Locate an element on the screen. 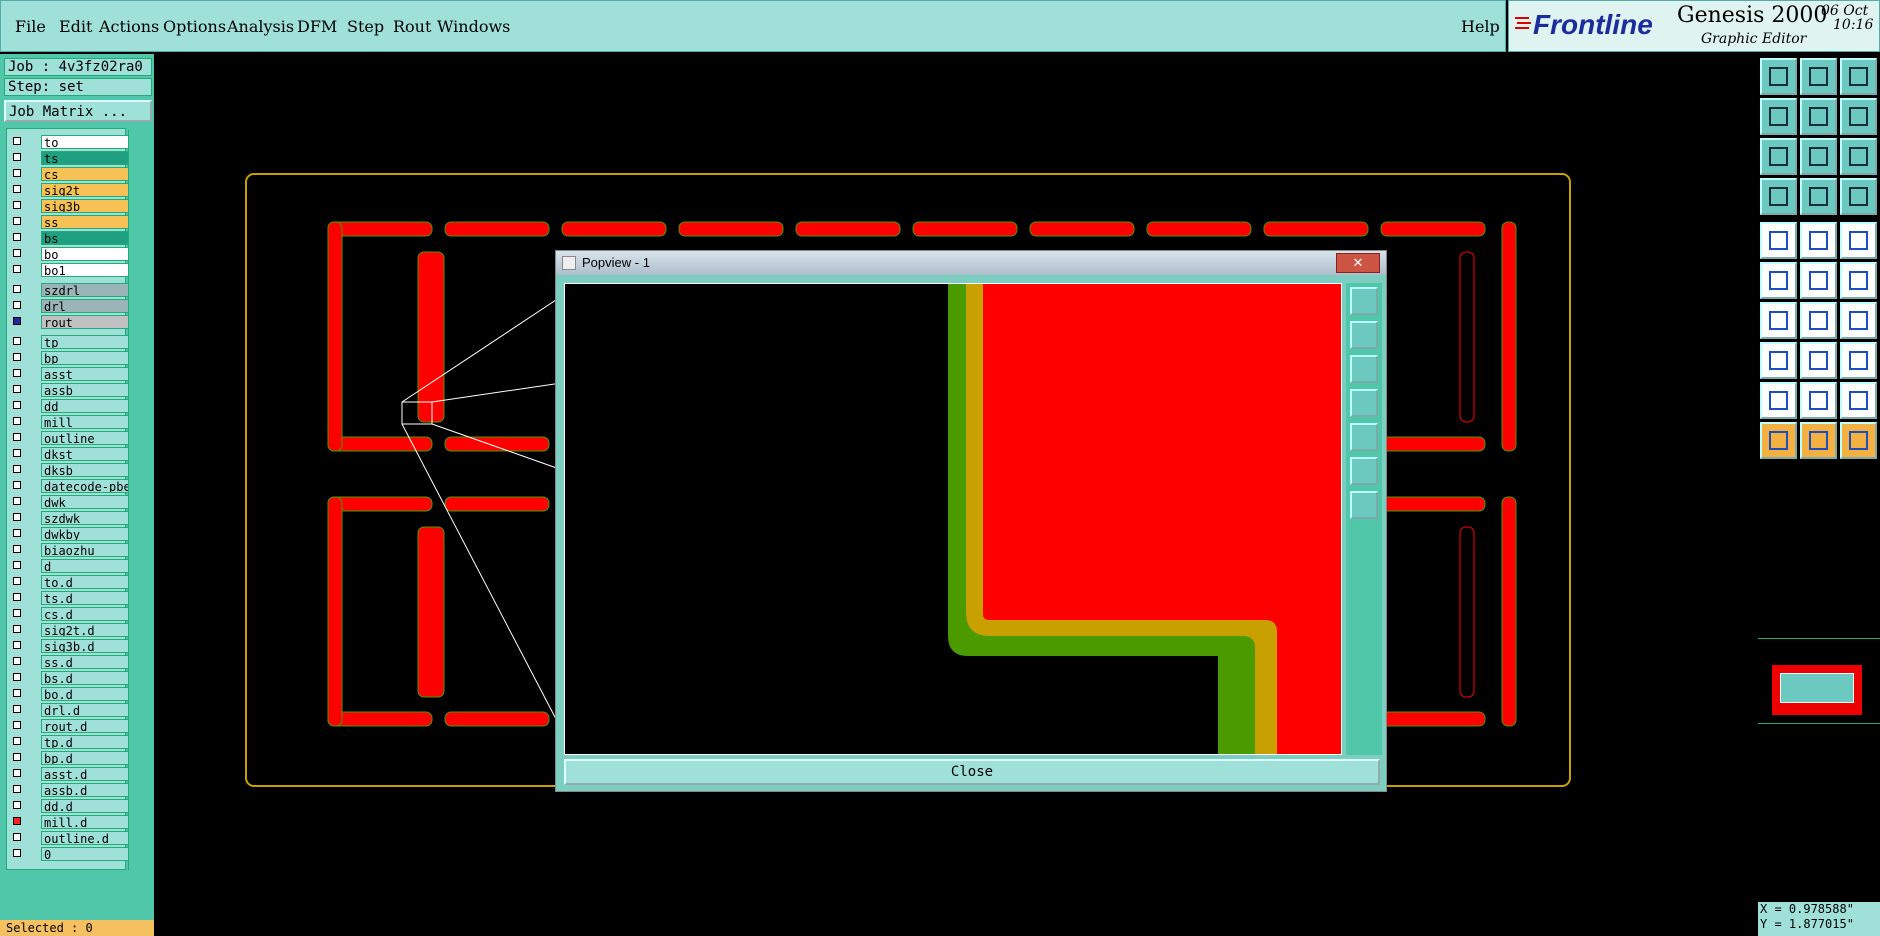 The image size is (1880, 936). layer-row: szdrl is located at coordinates (68, 290).